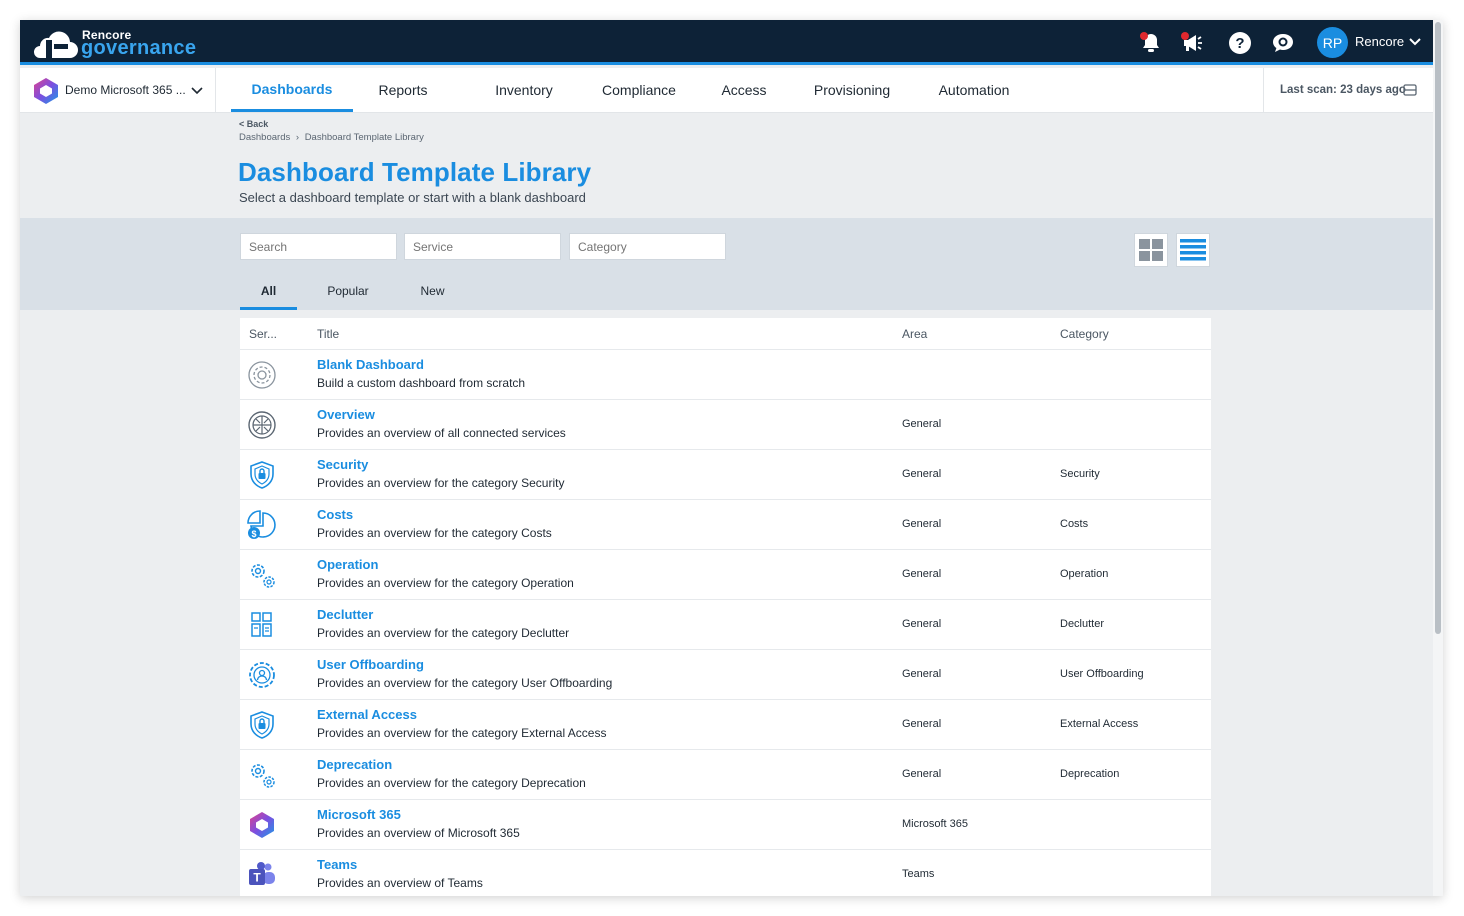 Image resolution: width=1464 pixels, height=916 pixels. I want to click on tab-access: Access, so click(744, 90).